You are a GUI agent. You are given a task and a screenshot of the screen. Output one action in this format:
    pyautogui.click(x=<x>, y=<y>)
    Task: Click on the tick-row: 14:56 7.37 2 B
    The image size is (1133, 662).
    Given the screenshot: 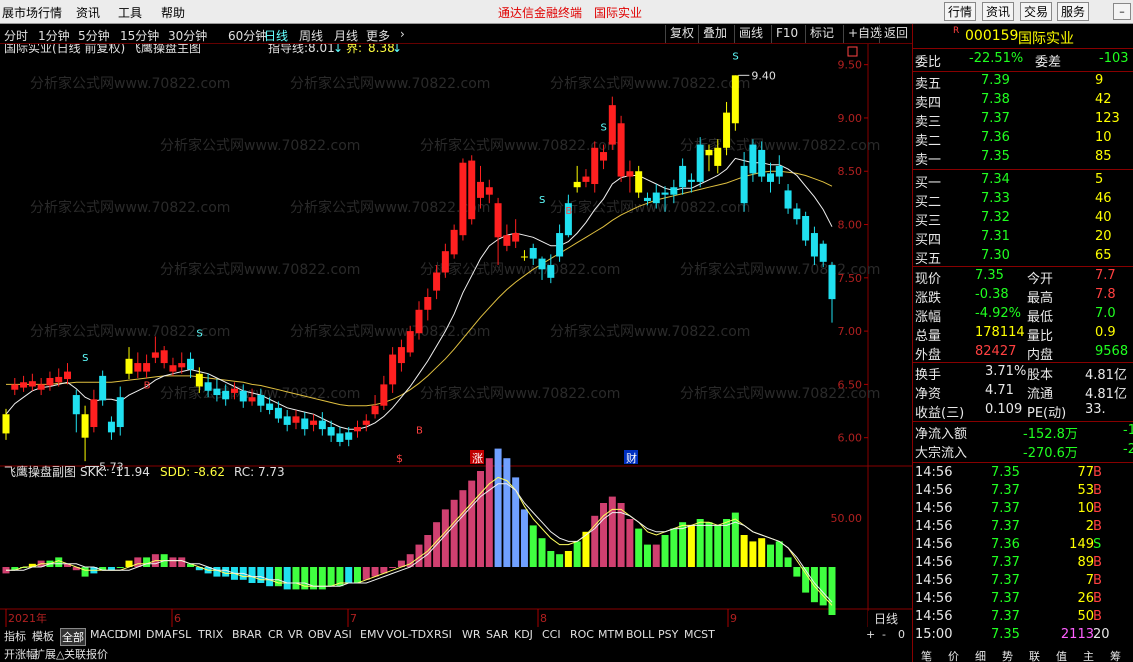 What is the action you would take?
    pyautogui.click(x=1023, y=527)
    